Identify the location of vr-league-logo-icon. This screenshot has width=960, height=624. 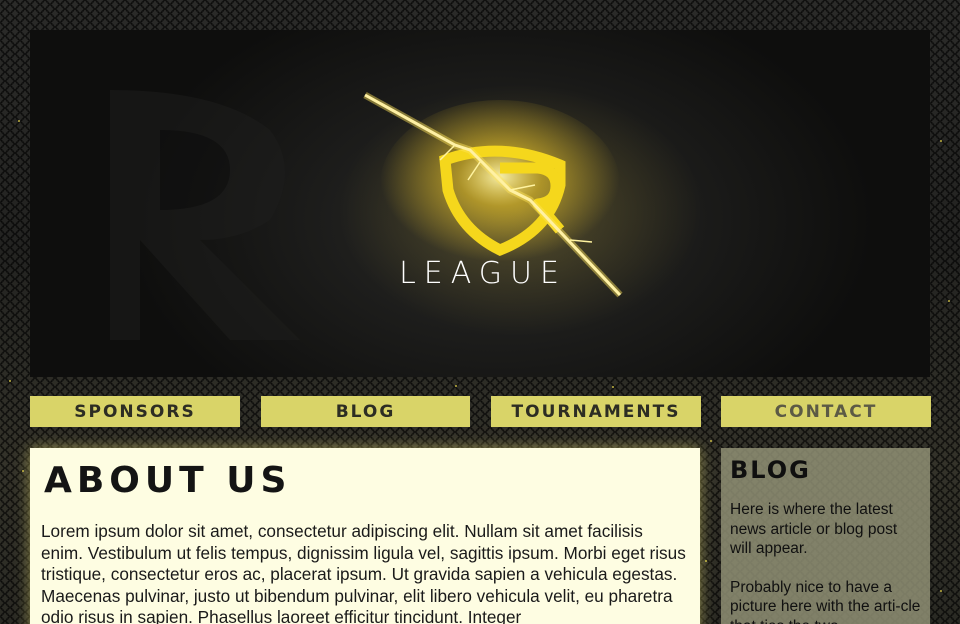
(493, 194).